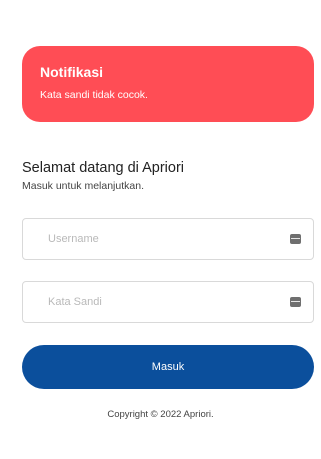 The image size is (321, 459). What do you see at coordinates (138, 302) in the screenshot?
I see `password-input` at bounding box center [138, 302].